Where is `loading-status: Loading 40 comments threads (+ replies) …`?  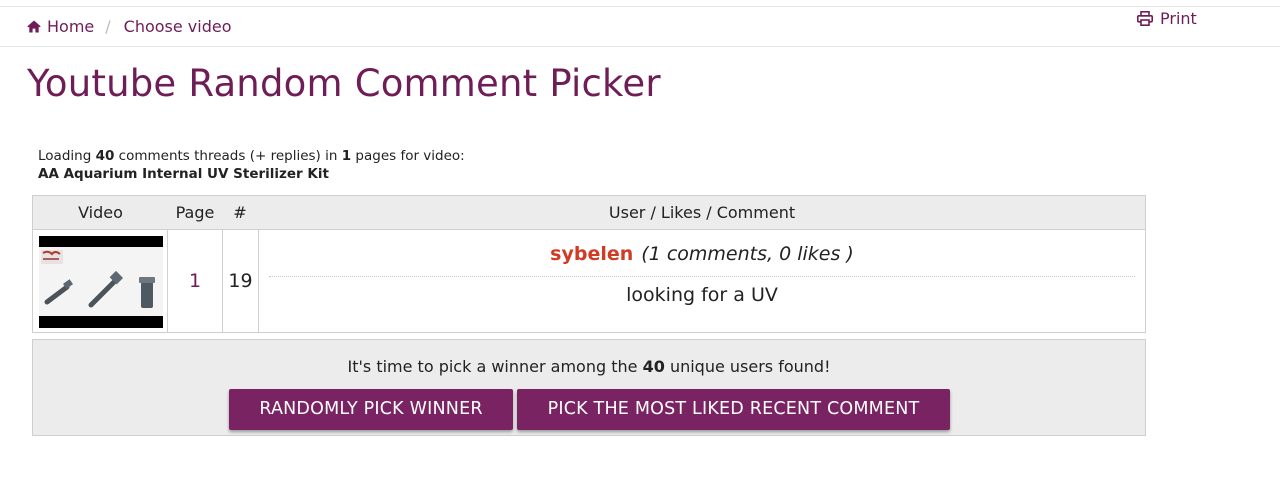 loading-status: Loading 40 comments threads (+ replies) … is located at coordinates (251, 156).